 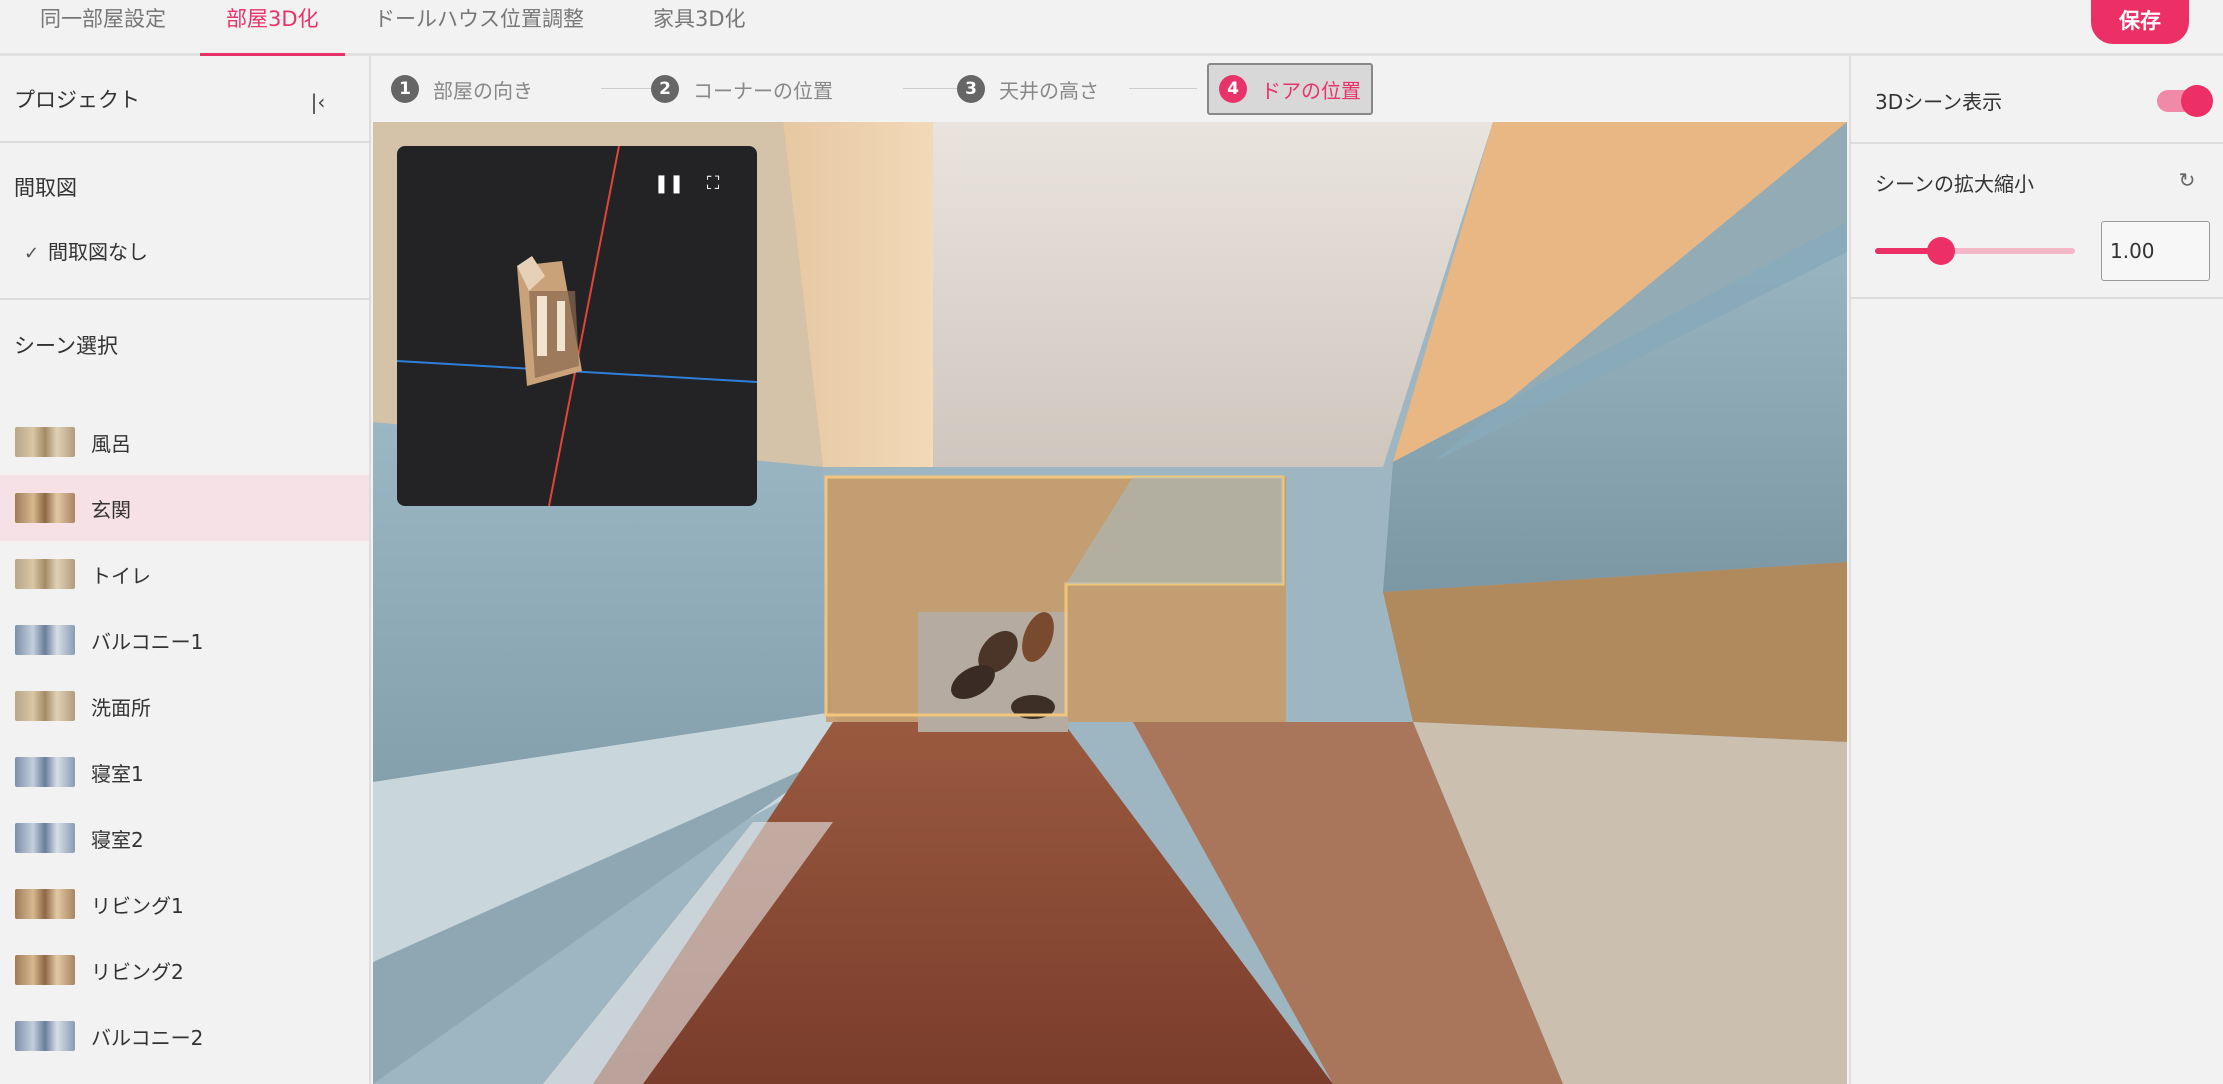 What do you see at coordinates (1049, 90) in the screenshot?
I see `step-label: 天井の高さ` at bounding box center [1049, 90].